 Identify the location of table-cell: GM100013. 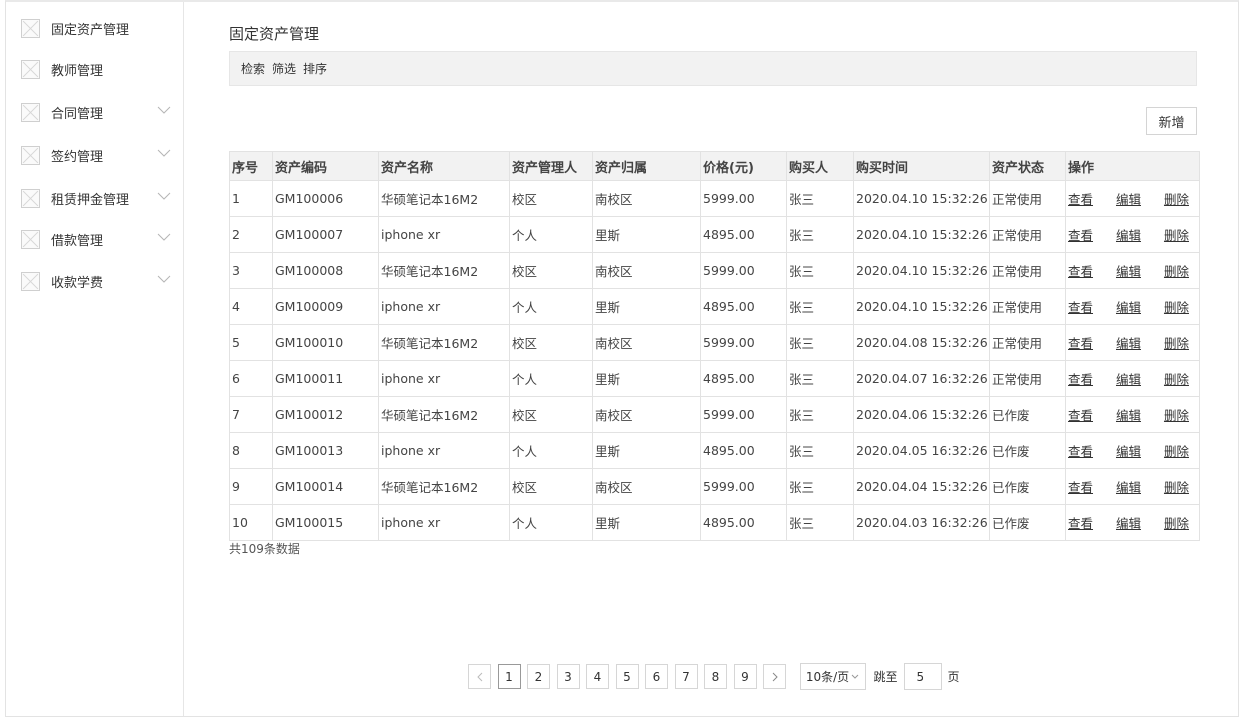
(325, 450).